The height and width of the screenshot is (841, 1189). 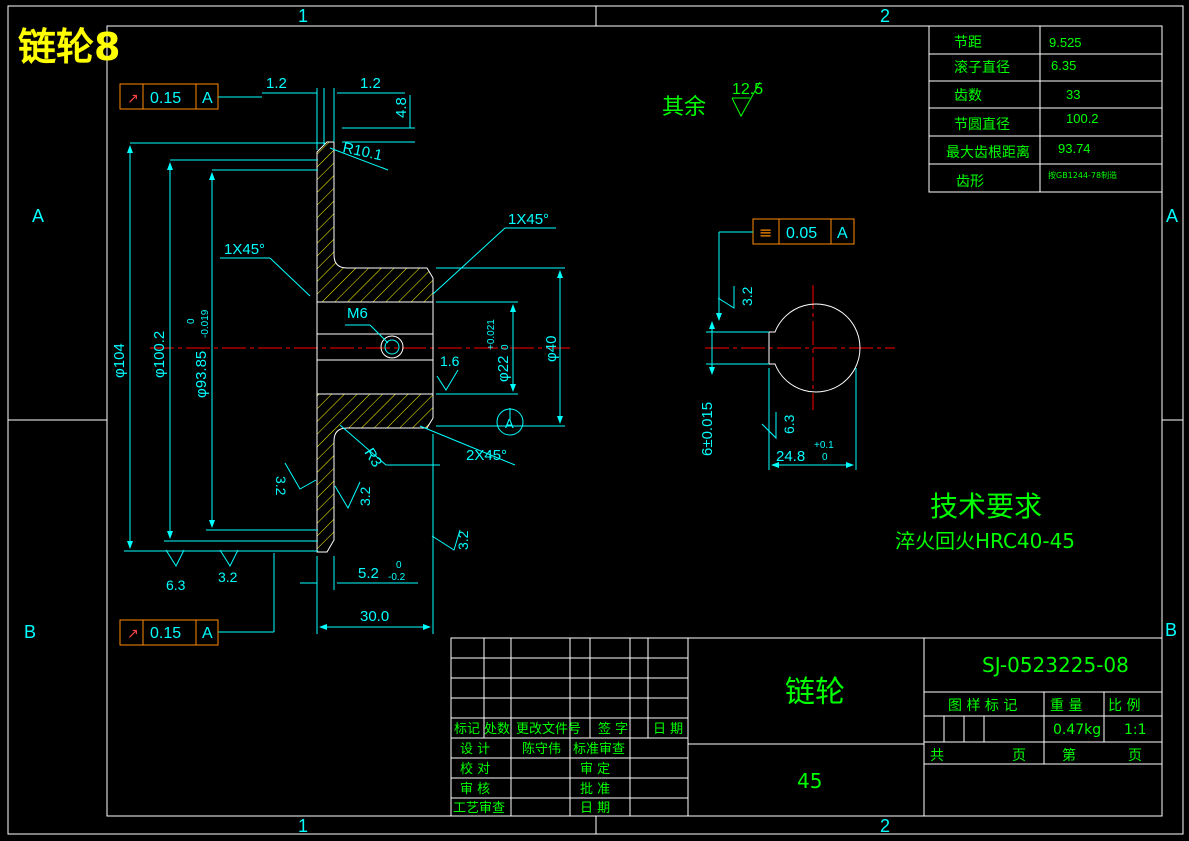 What do you see at coordinates (205, 323) in the screenshot?
I see `dim-d93-tol-low: -0.019` at bounding box center [205, 323].